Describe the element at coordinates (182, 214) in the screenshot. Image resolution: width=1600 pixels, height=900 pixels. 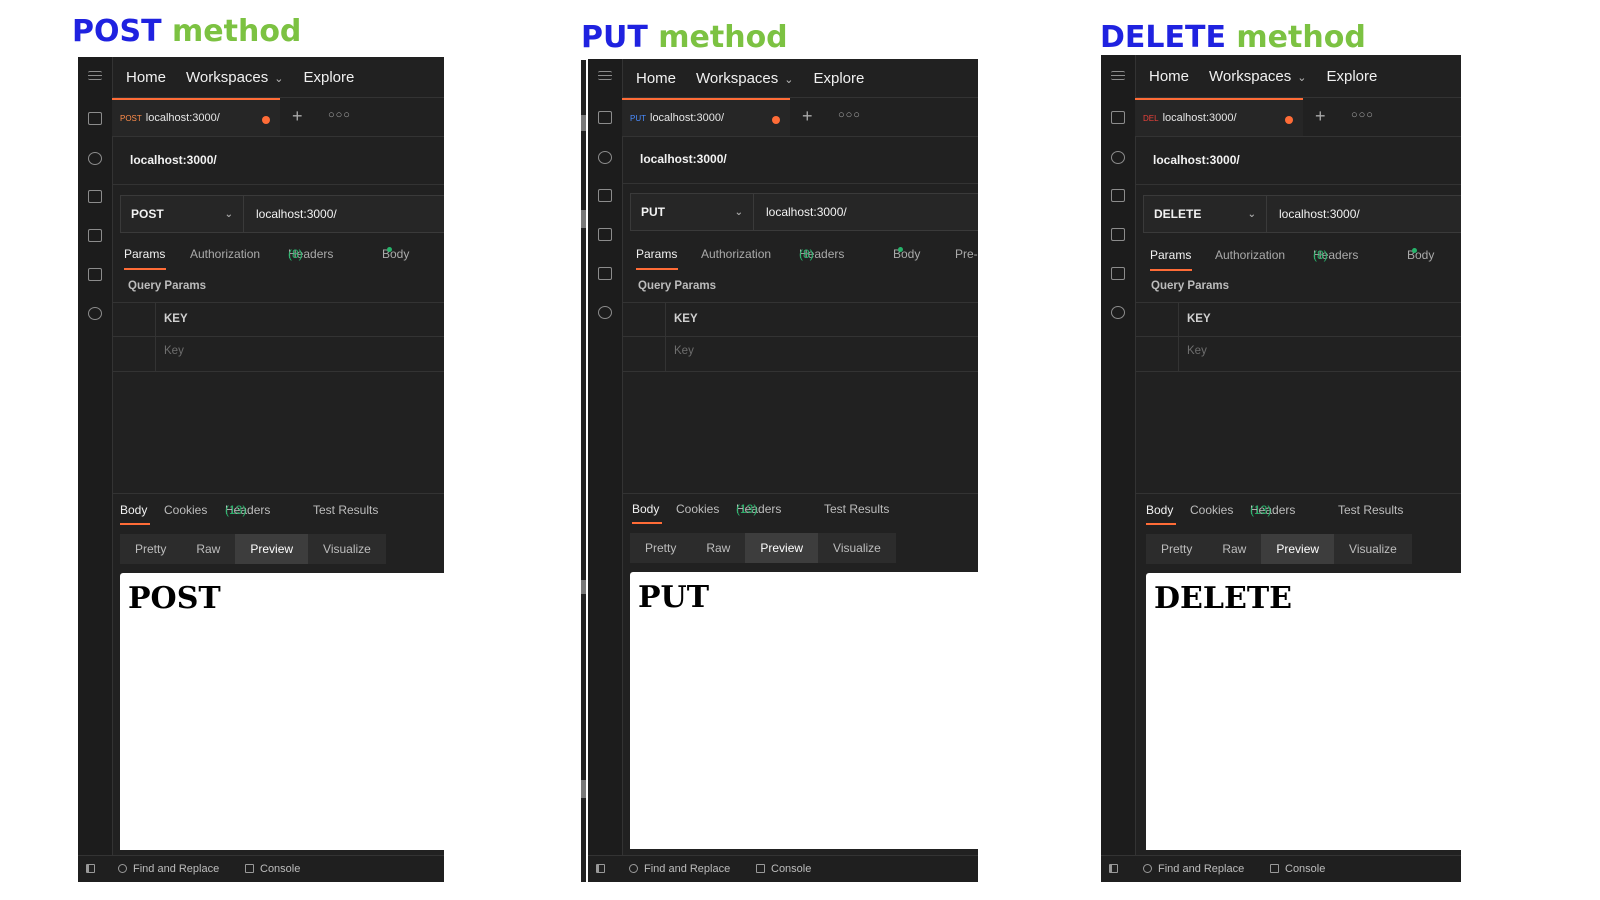
I see `method-select: POST ⌄` at that location.